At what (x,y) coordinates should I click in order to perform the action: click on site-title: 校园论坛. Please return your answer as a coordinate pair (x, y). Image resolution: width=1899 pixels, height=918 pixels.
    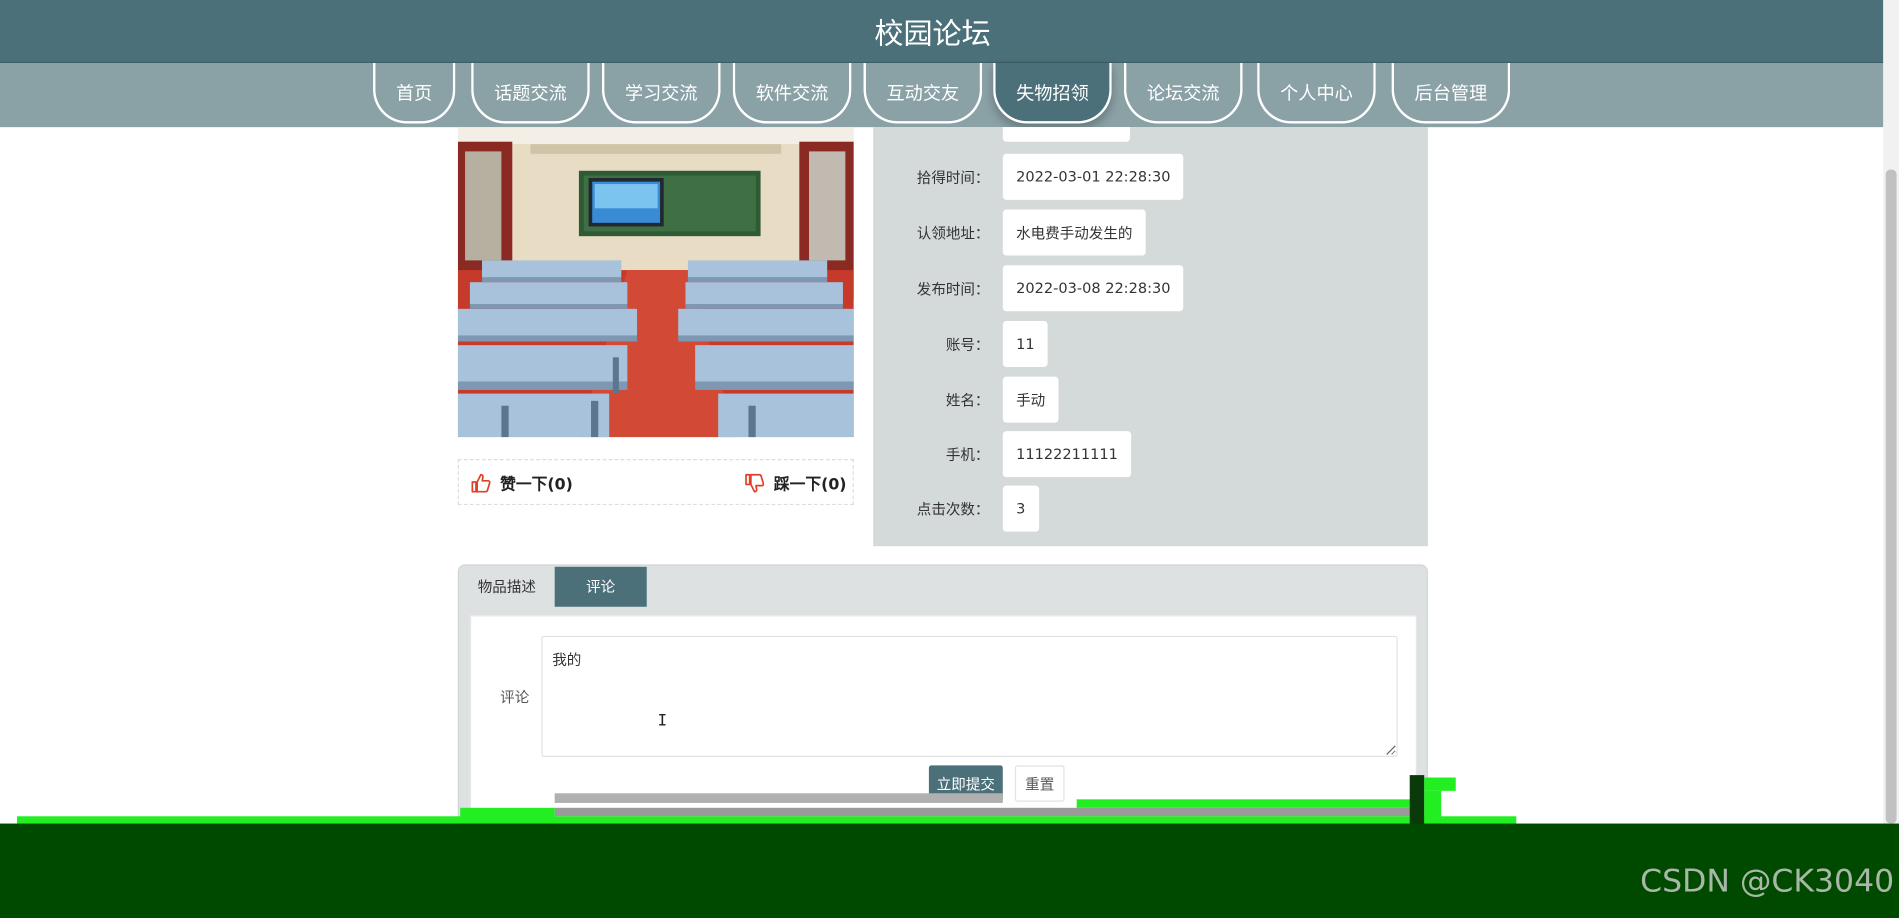
    Looking at the image, I should click on (932, 33).